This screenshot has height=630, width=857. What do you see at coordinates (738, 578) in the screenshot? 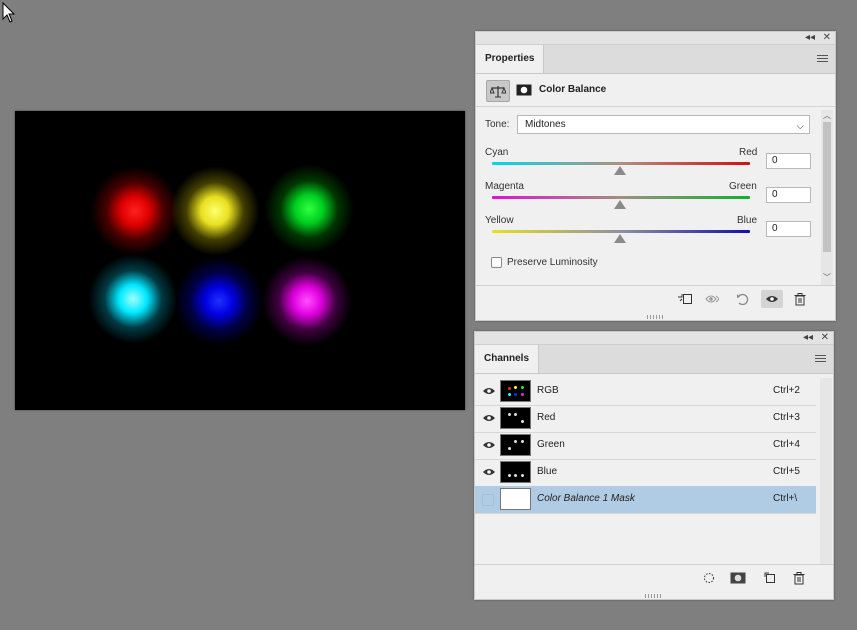
I see `save-selection-as-channel-icon` at bounding box center [738, 578].